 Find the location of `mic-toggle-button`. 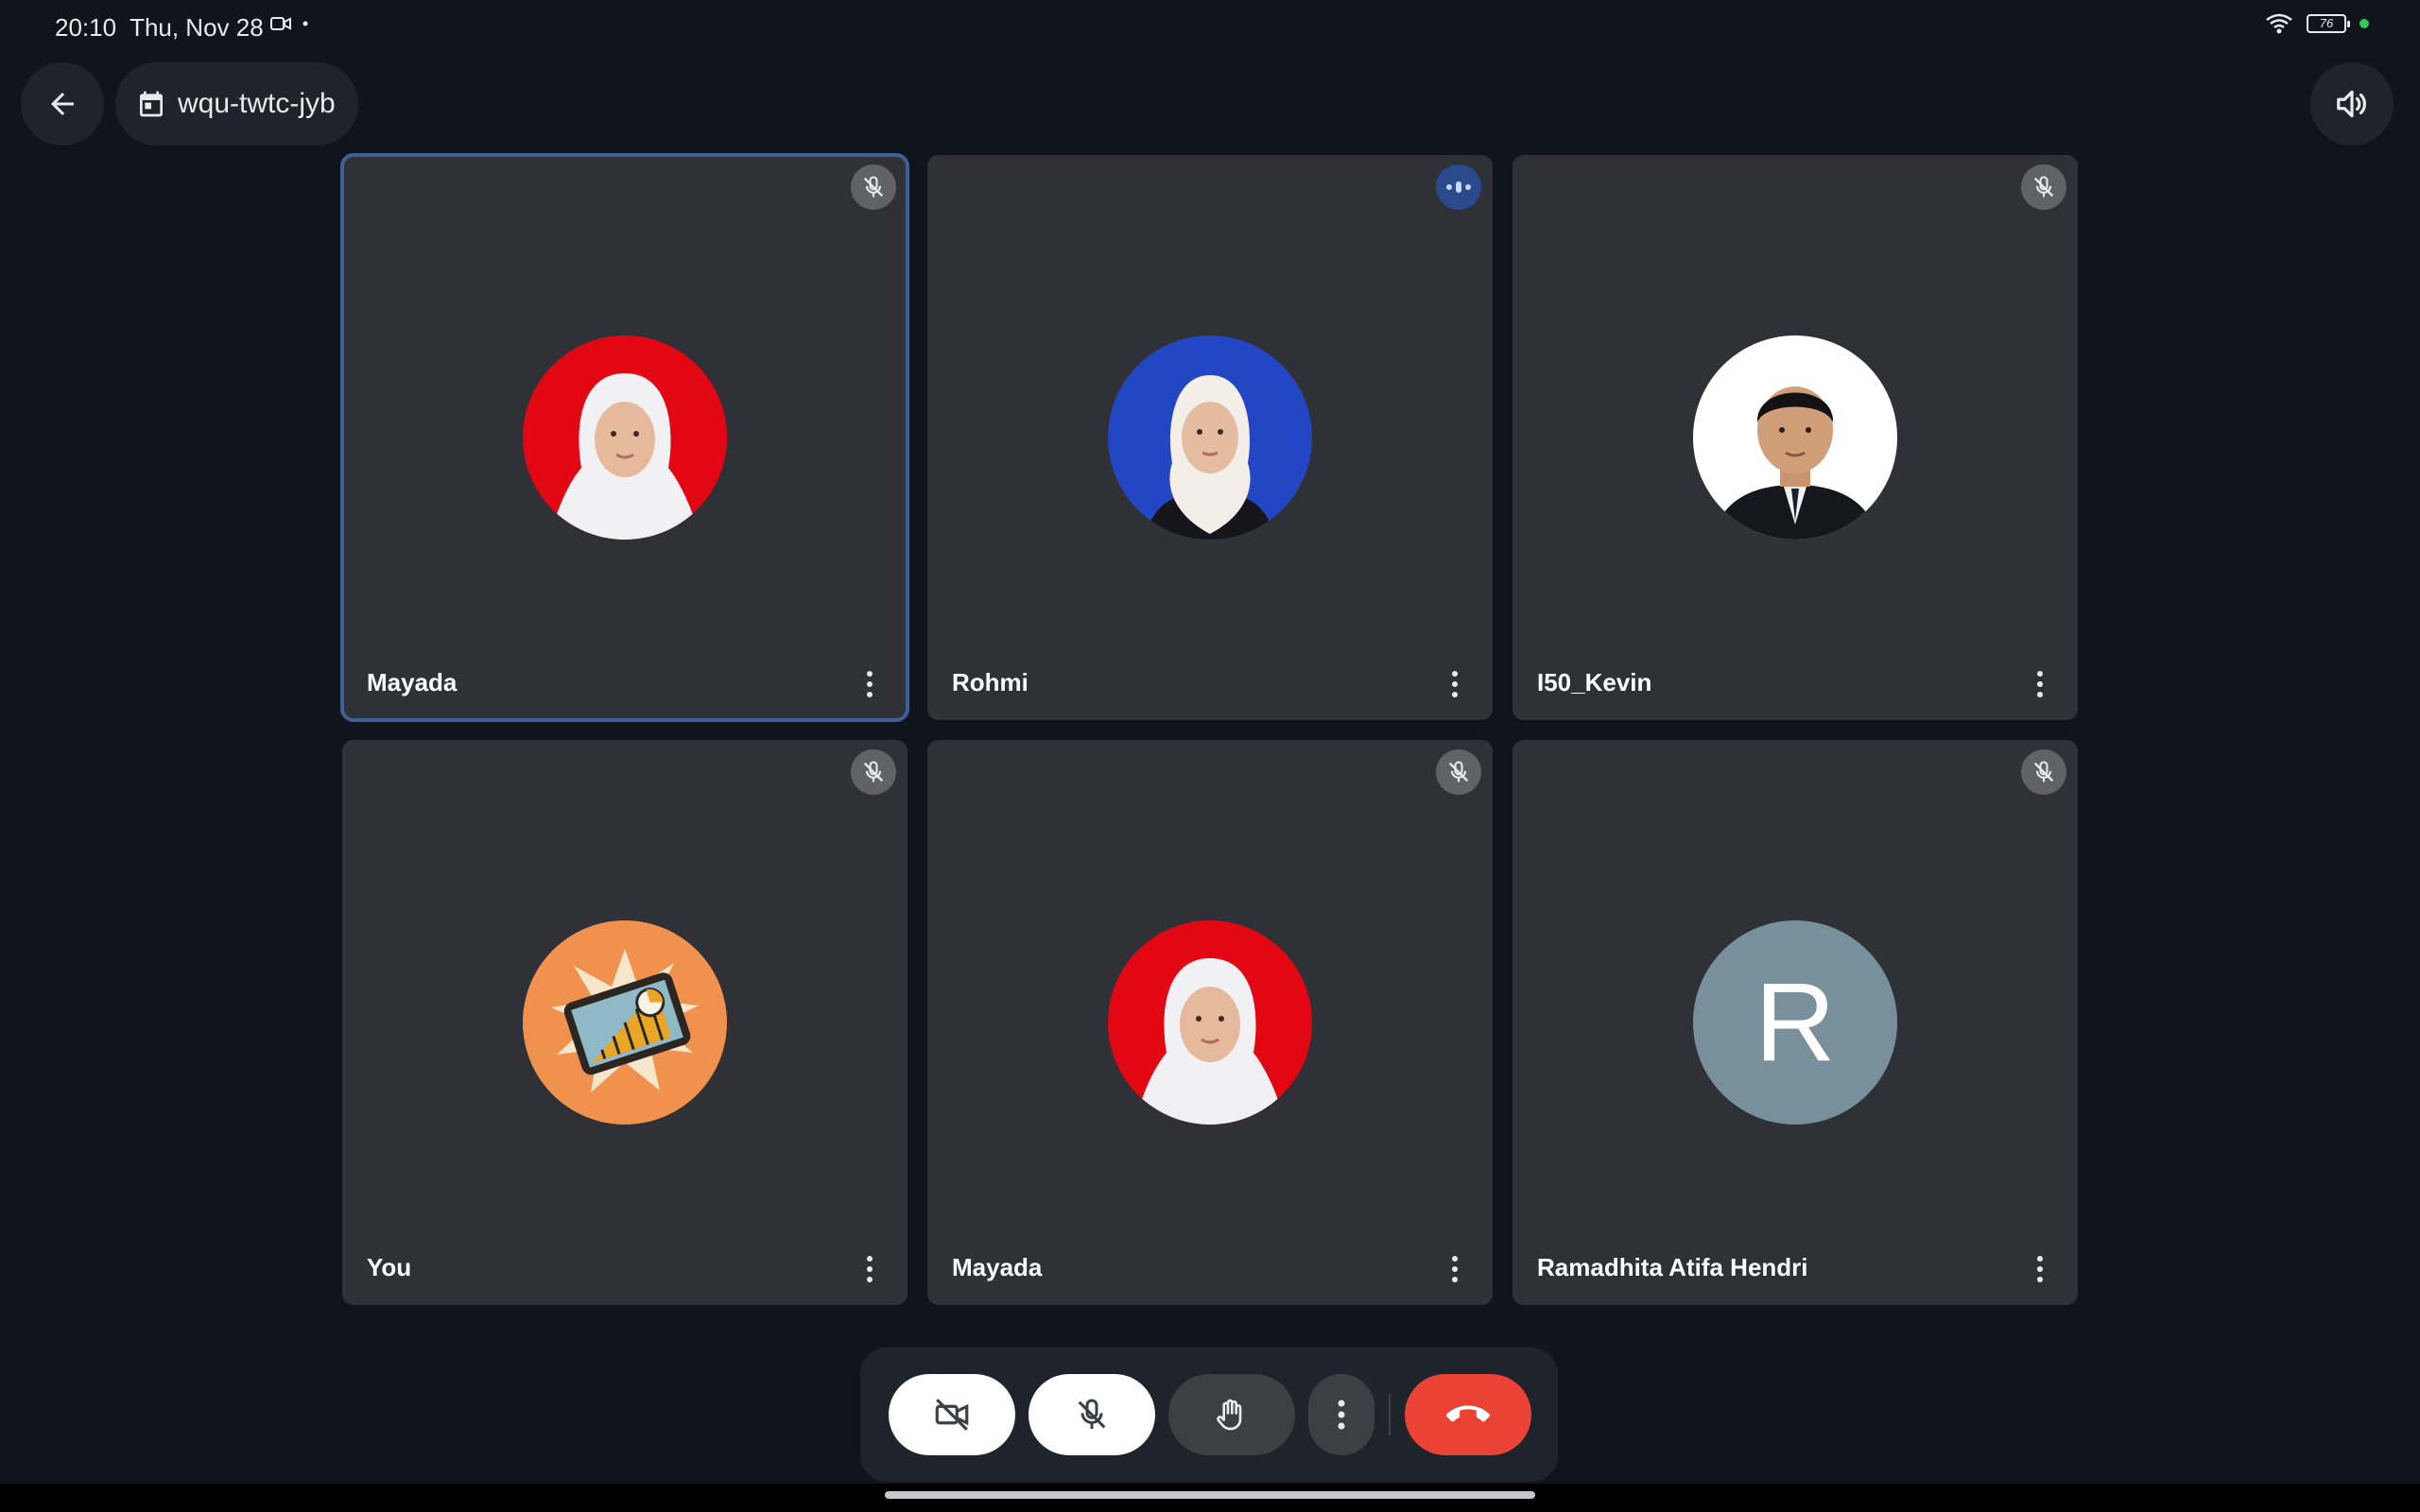

mic-toggle-button is located at coordinates (1091, 1414).